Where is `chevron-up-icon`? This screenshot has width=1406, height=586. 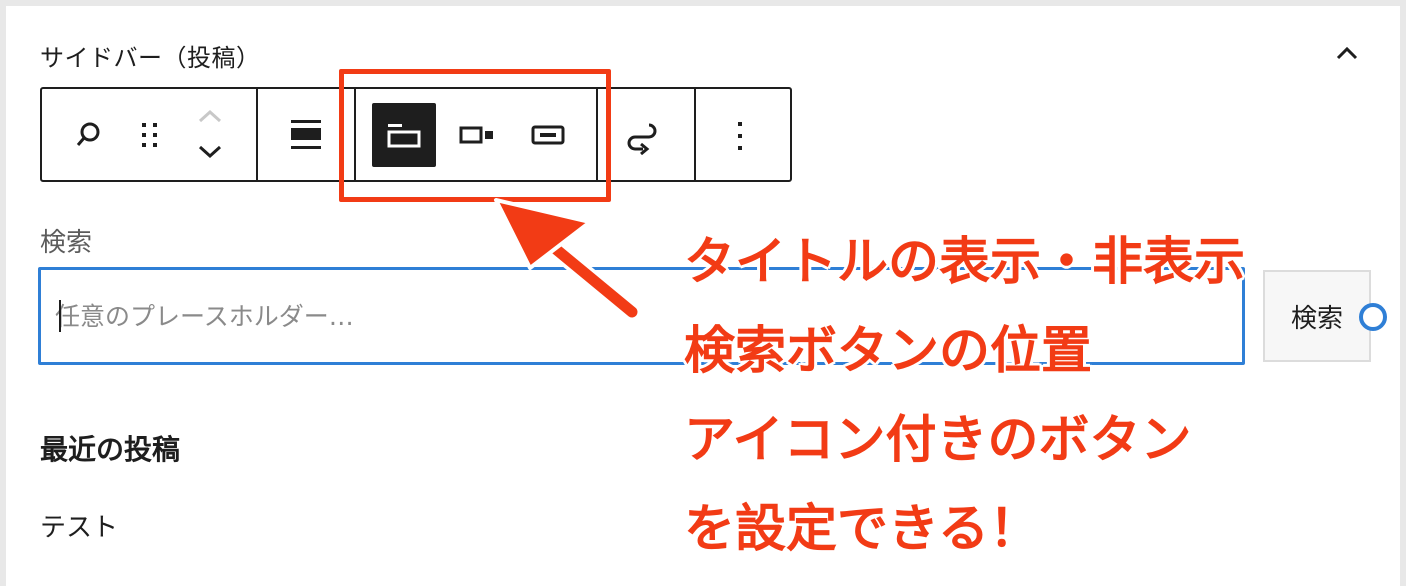
chevron-up-icon is located at coordinates (1347, 53).